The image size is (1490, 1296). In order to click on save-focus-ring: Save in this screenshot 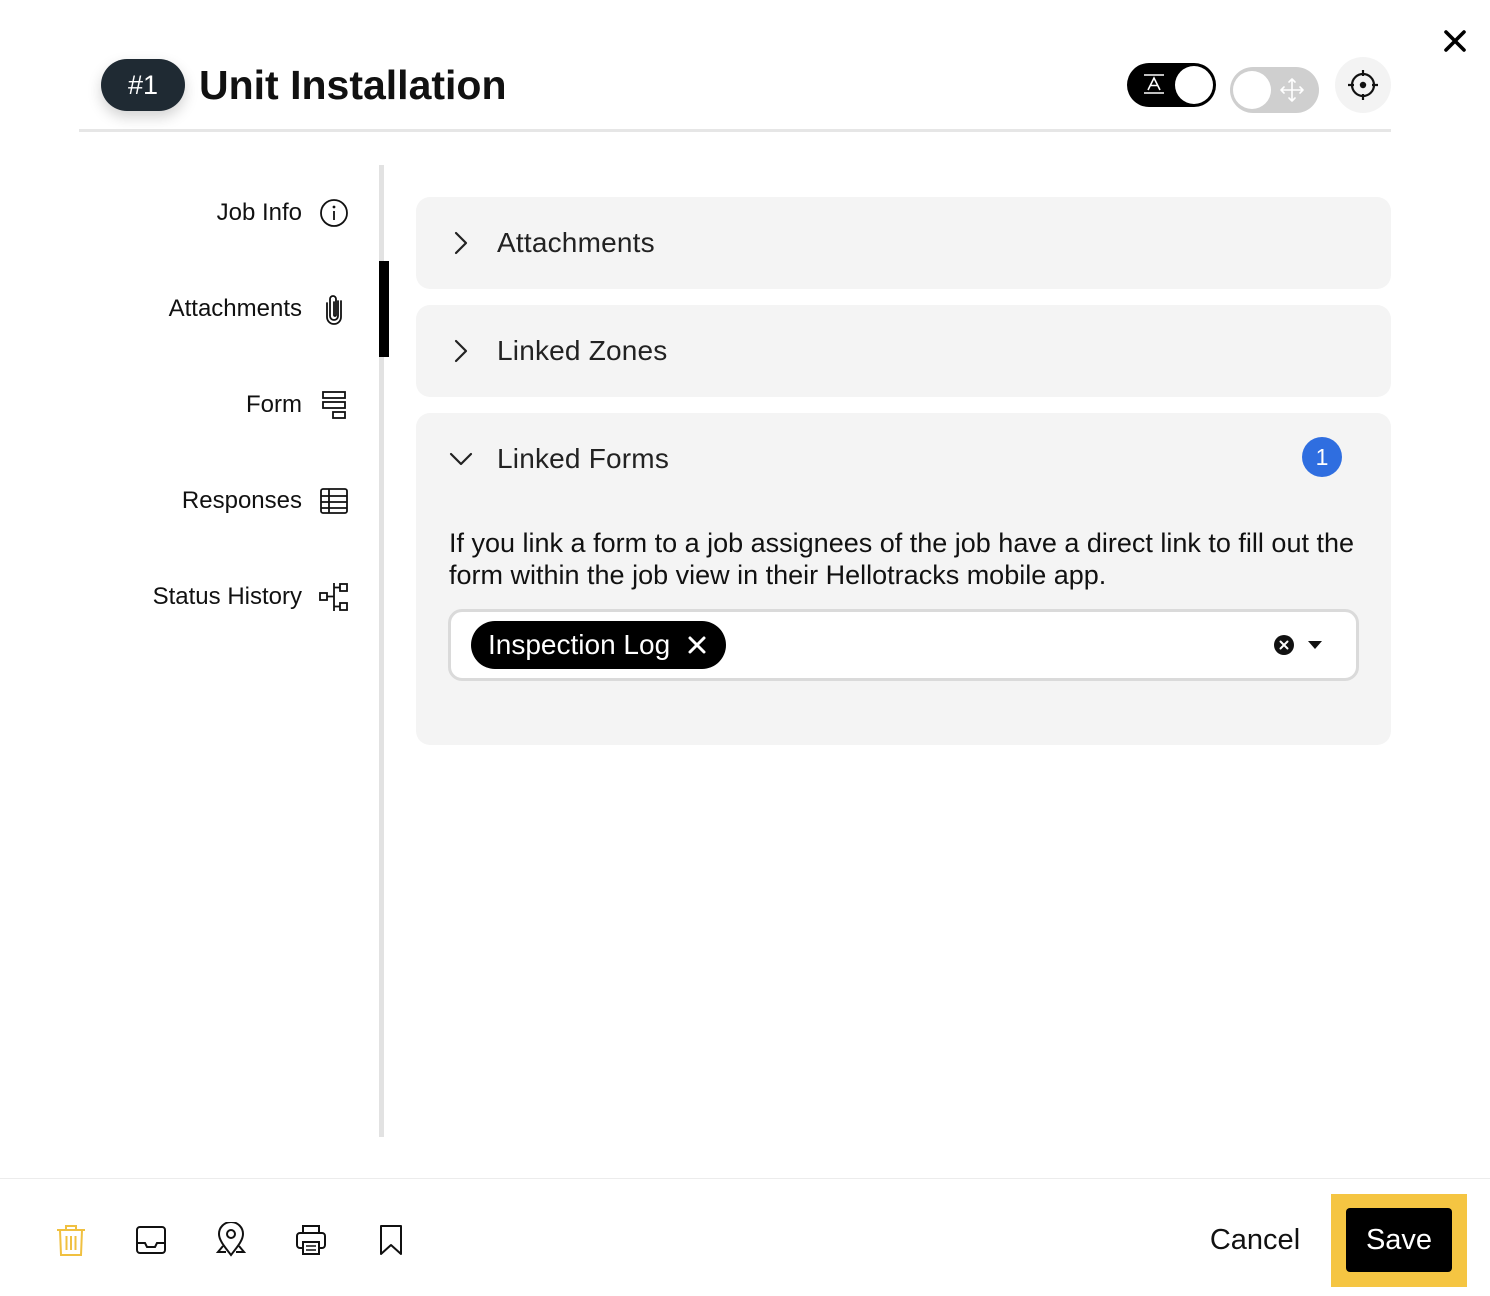, I will do `click(1399, 1240)`.